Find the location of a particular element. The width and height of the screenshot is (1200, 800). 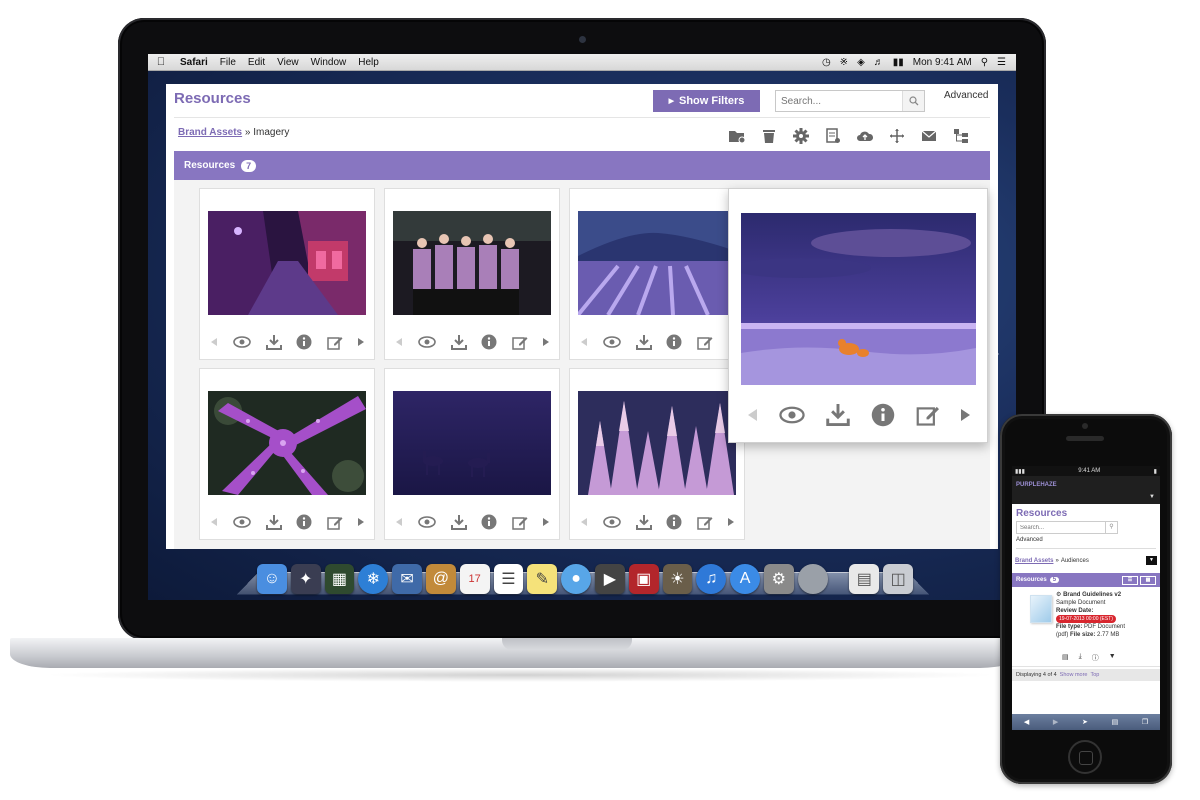

calendar-icon: 17 is located at coordinates (474, 579).